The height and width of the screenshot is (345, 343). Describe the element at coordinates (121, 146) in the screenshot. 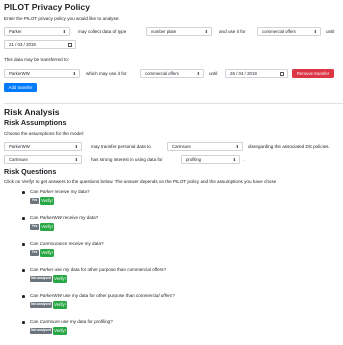

I see `assumption1-text: may transfer personal data to` at that location.